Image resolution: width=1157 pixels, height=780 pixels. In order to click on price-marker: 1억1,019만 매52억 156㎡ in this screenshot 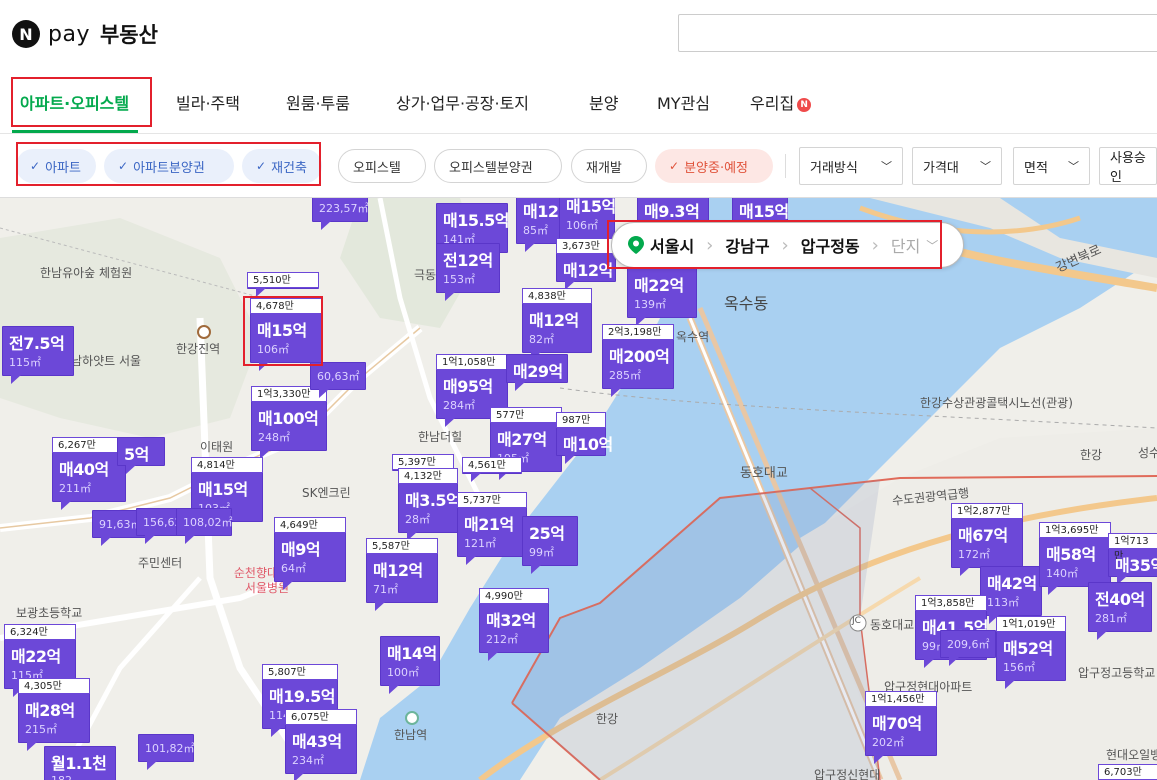, I will do `click(1031, 652)`.